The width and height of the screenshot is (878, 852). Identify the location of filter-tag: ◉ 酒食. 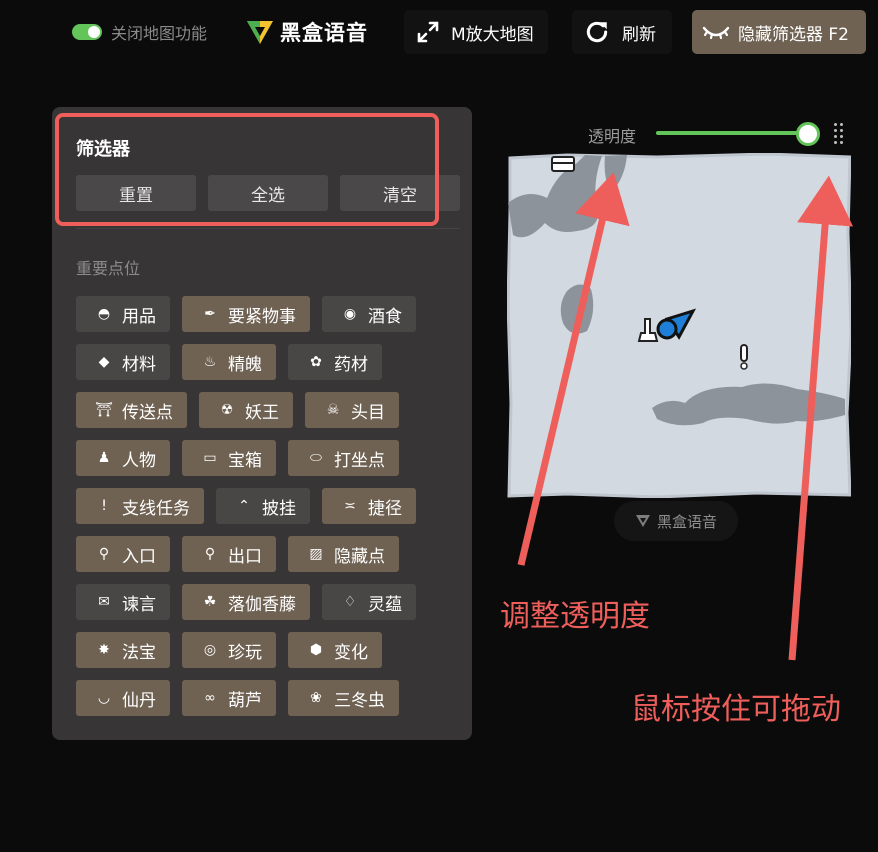
(369, 314).